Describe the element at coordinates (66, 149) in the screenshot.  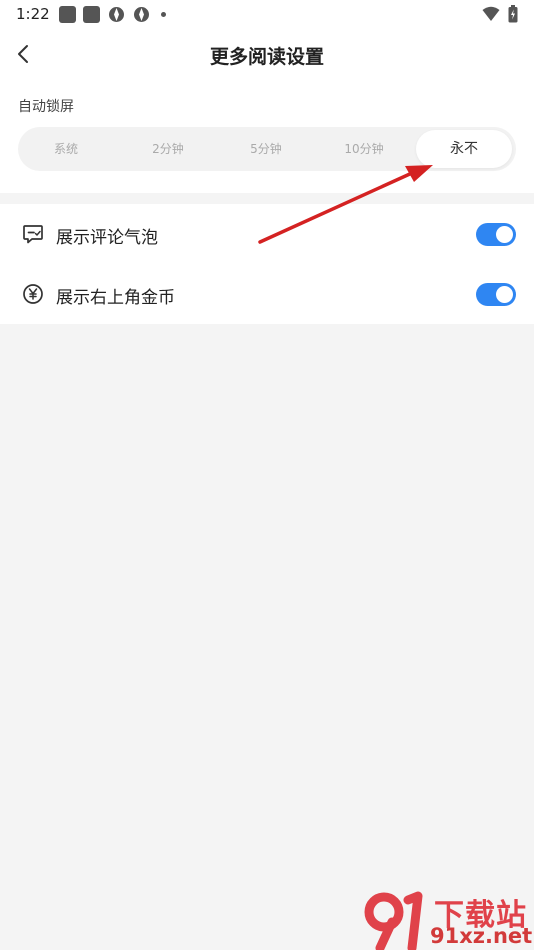
I see `auto-lock-option-system: 系统` at that location.